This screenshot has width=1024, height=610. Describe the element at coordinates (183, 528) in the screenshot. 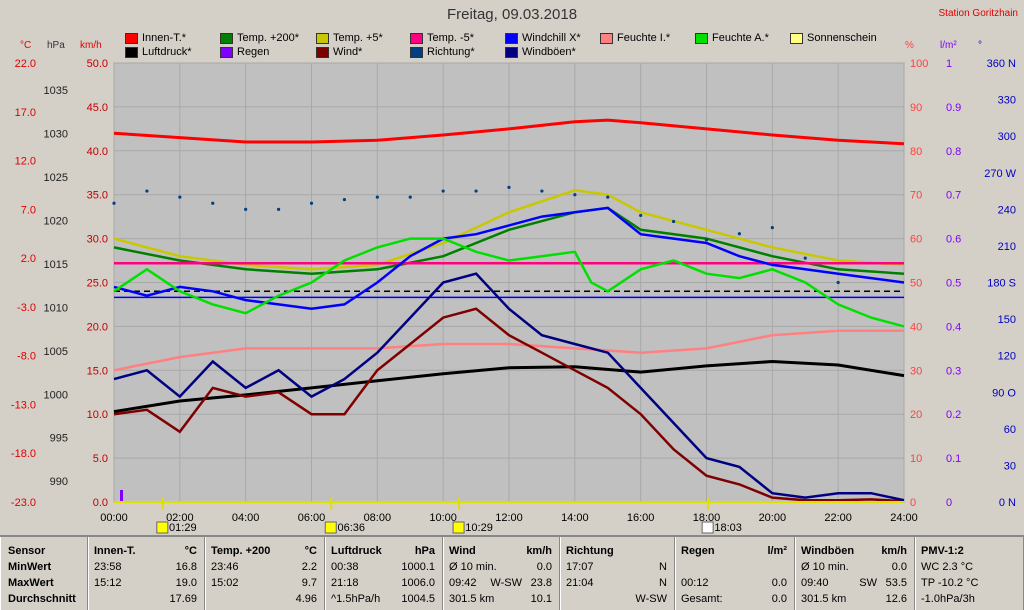

I see `event-time: 01:29` at that location.